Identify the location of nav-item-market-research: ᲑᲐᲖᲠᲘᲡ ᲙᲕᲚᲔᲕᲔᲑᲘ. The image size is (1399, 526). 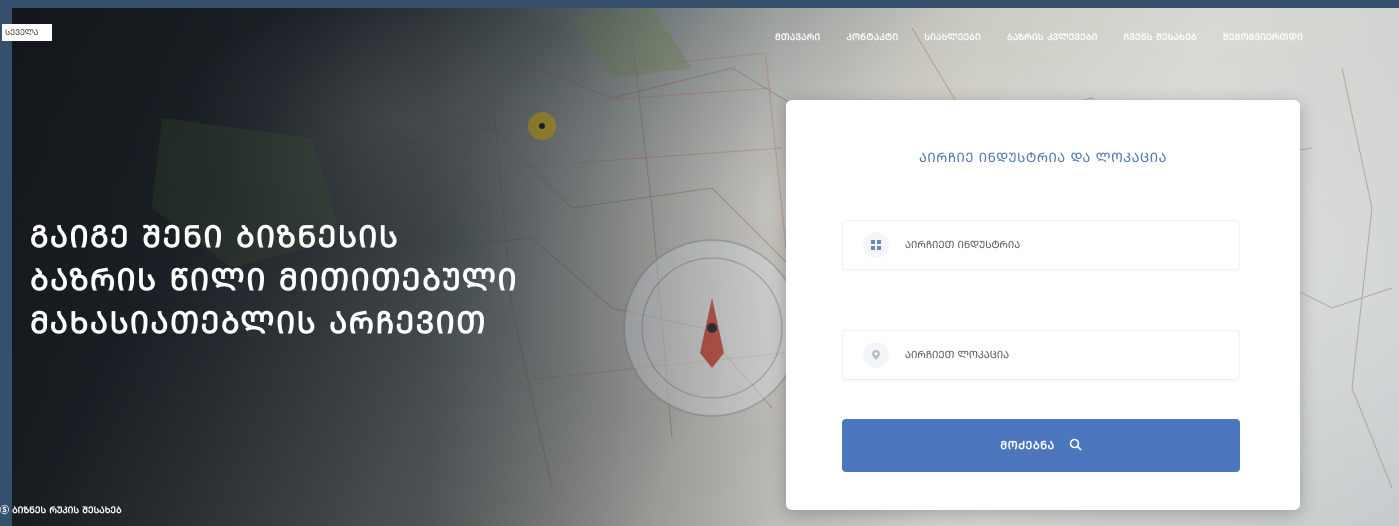
(1052, 36).